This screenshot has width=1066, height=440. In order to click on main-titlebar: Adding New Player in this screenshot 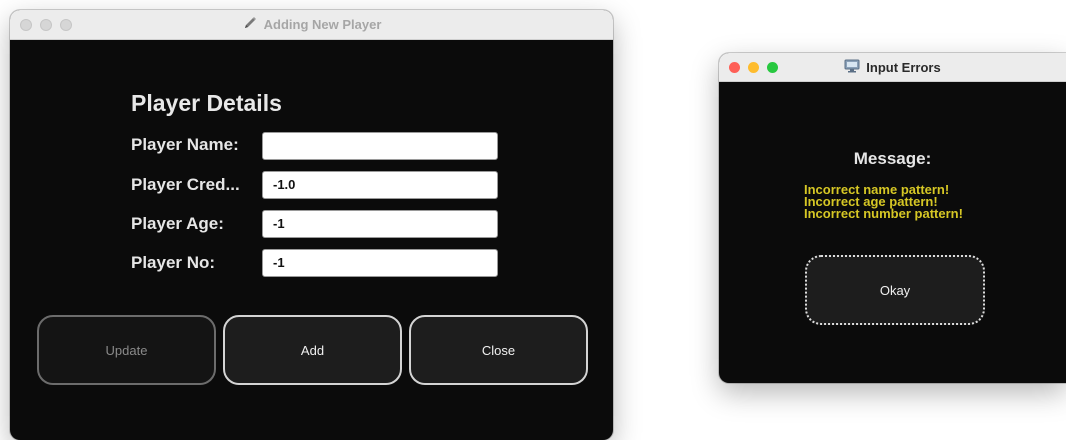, I will do `click(311, 25)`.